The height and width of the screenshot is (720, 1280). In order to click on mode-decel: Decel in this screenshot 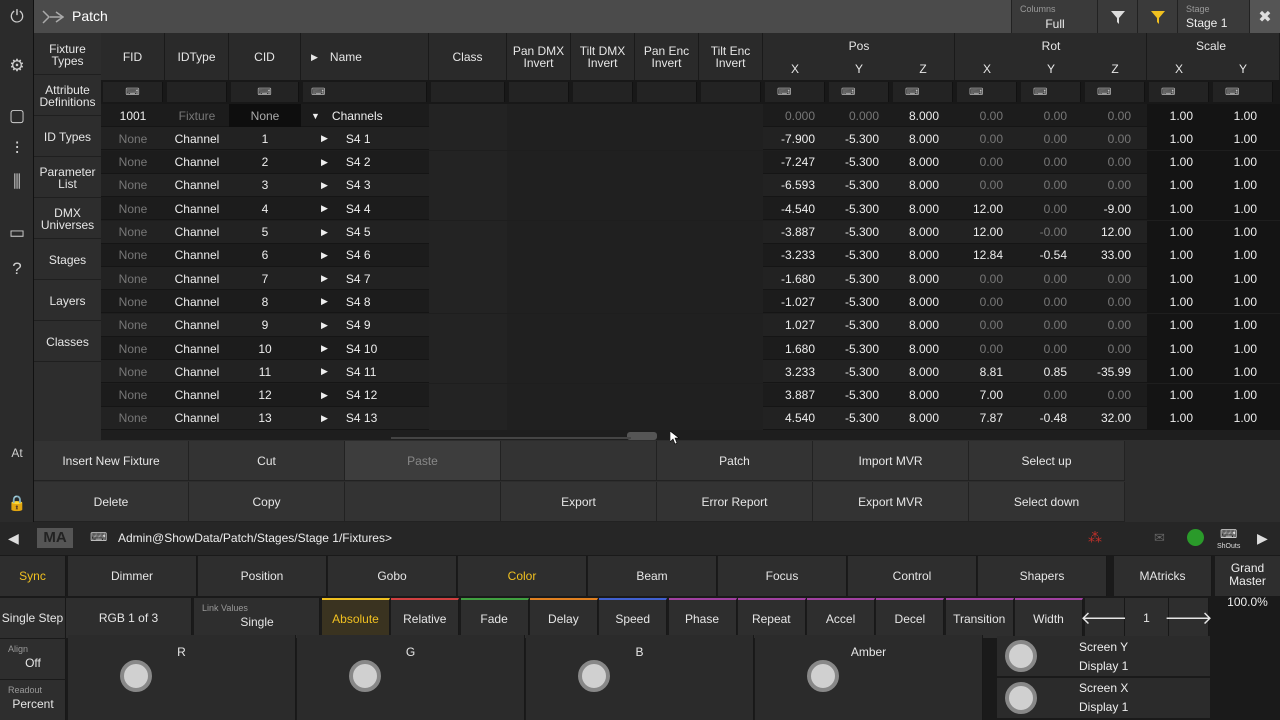, I will do `click(910, 618)`.